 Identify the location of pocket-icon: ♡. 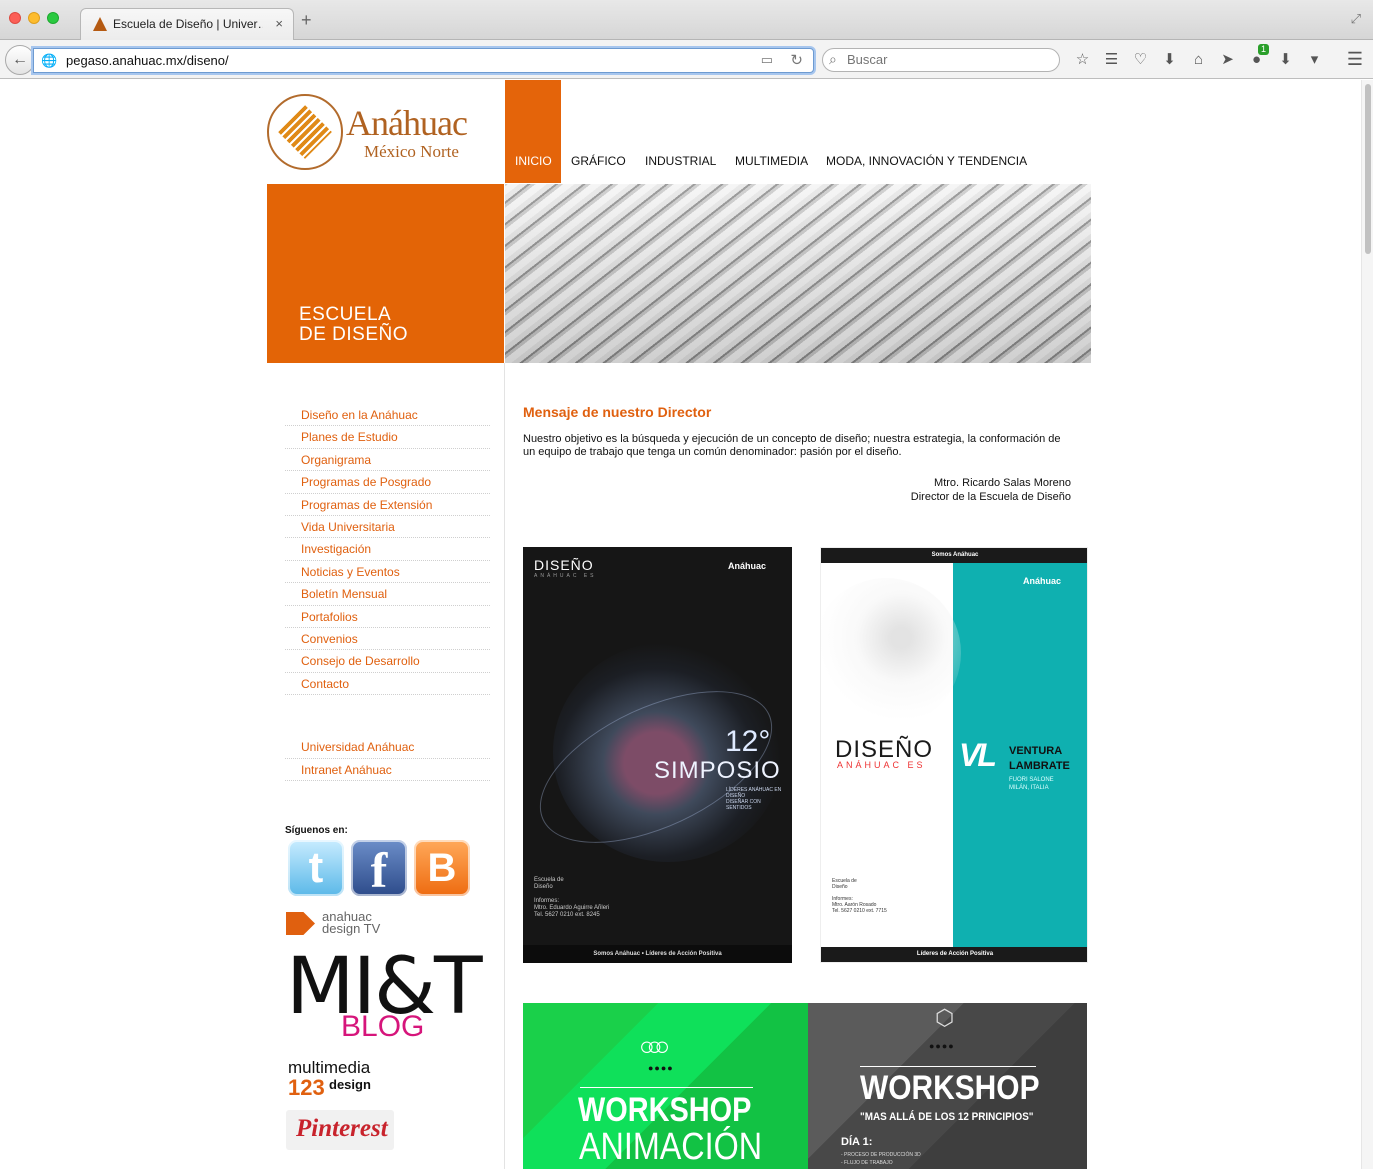
(1140, 60).